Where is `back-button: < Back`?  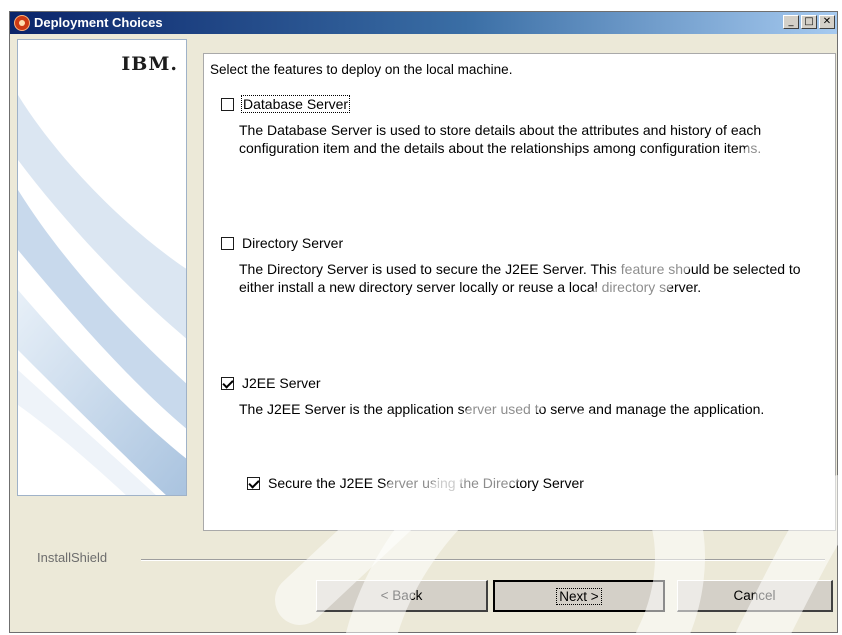 back-button: < Back is located at coordinates (402, 596).